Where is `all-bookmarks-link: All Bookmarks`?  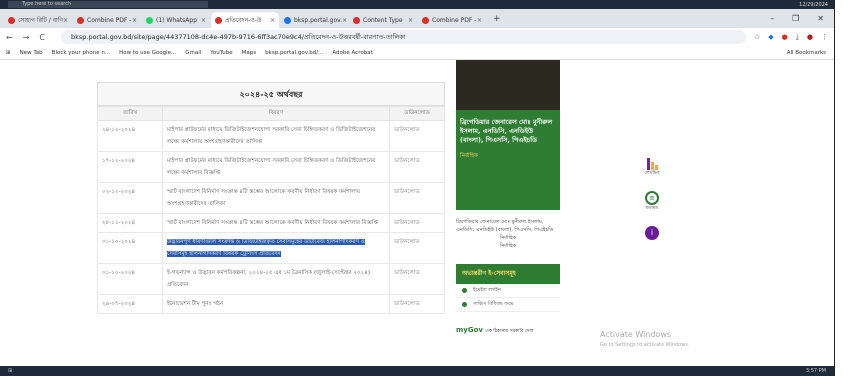
all-bookmarks-link: All Bookmarks is located at coordinates (806, 53).